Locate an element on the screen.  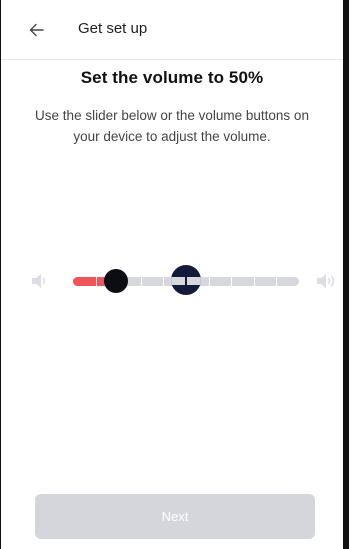
header-title: Get set up is located at coordinates (113, 28).